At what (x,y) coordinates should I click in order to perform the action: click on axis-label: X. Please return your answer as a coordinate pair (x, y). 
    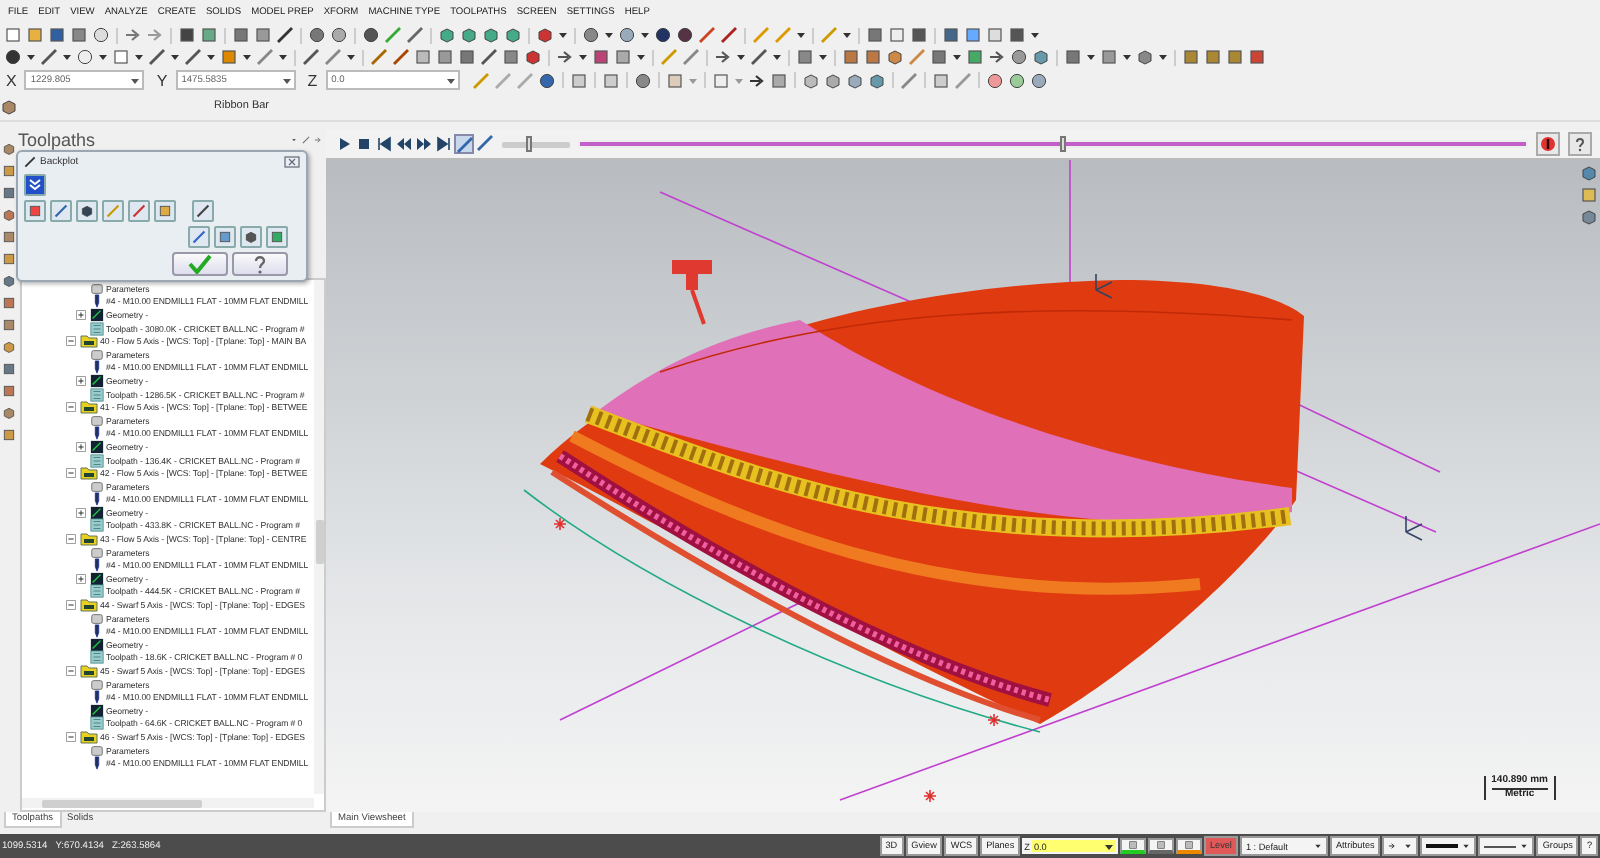
    Looking at the image, I should click on (11, 80).